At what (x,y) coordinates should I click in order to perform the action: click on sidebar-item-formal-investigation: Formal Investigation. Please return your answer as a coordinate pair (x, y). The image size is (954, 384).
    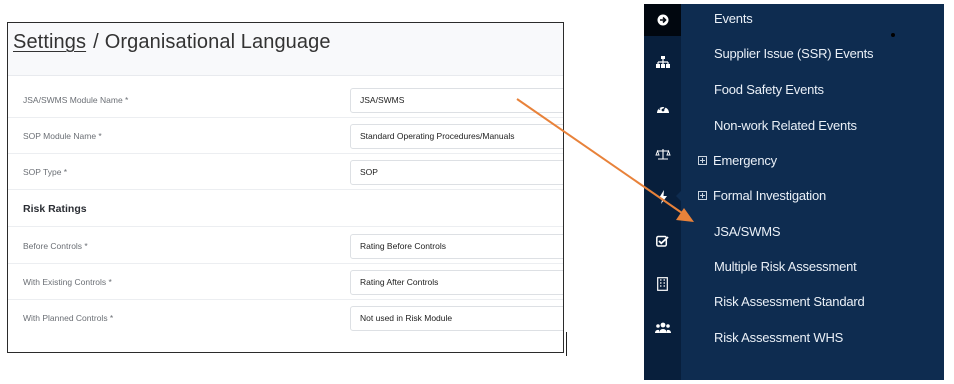
    Looking at the image, I should click on (762, 195).